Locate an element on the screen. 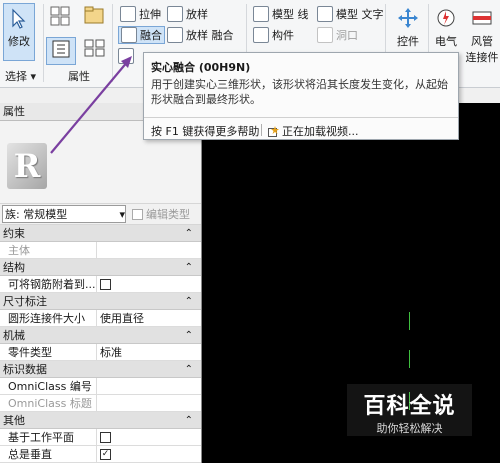 This screenshot has width=500, height=463. tooltip-title: 实心融合 (00H9N) is located at coordinates (201, 67).